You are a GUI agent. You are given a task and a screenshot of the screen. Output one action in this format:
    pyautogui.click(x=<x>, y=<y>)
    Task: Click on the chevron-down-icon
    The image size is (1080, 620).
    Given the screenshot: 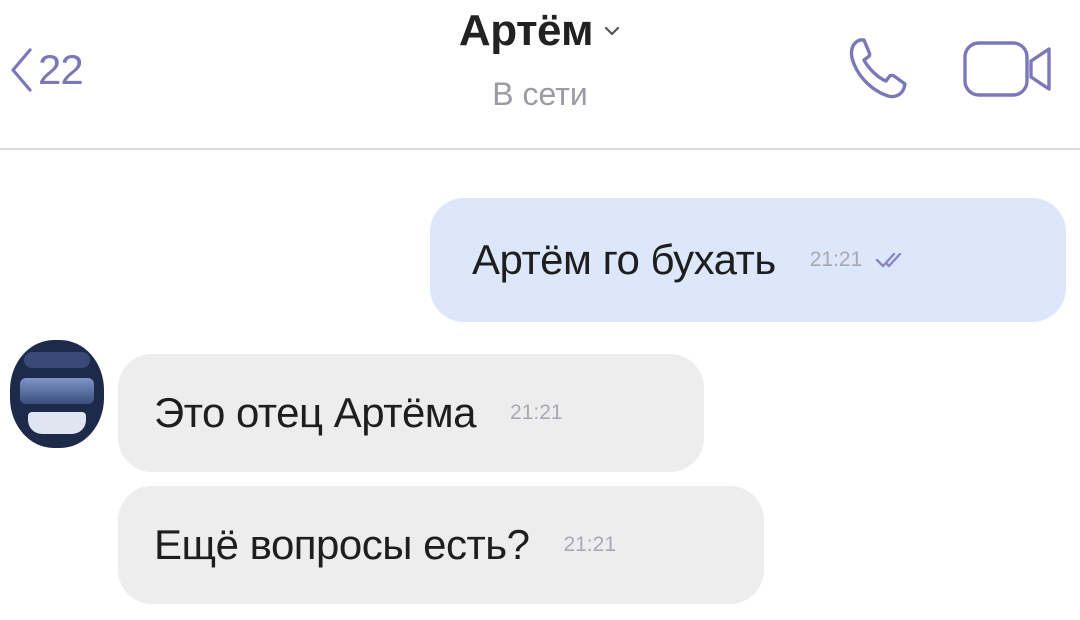 What is the action you would take?
    pyautogui.click(x=612, y=31)
    